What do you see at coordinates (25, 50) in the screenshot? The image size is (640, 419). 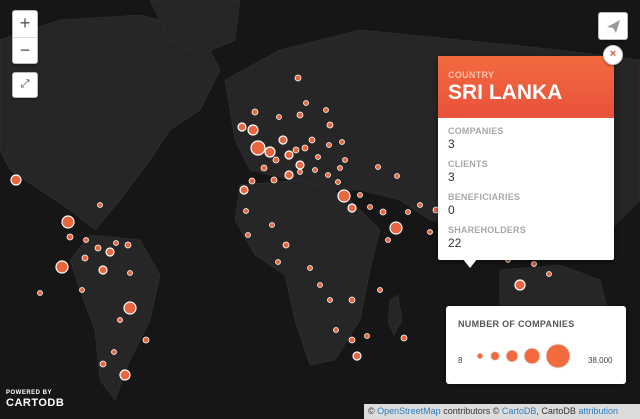 I see `zoom-out-button: −` at bounding box center [25, 50].